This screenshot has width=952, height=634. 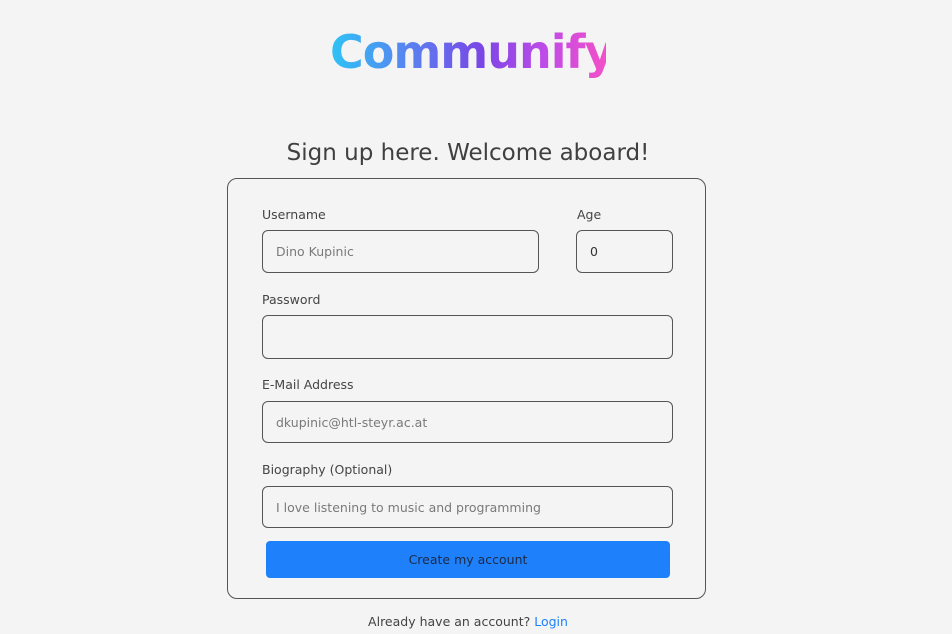 I want to click on page-title: Sign up here. Welcome aboard!, so click(x=468, y=153).